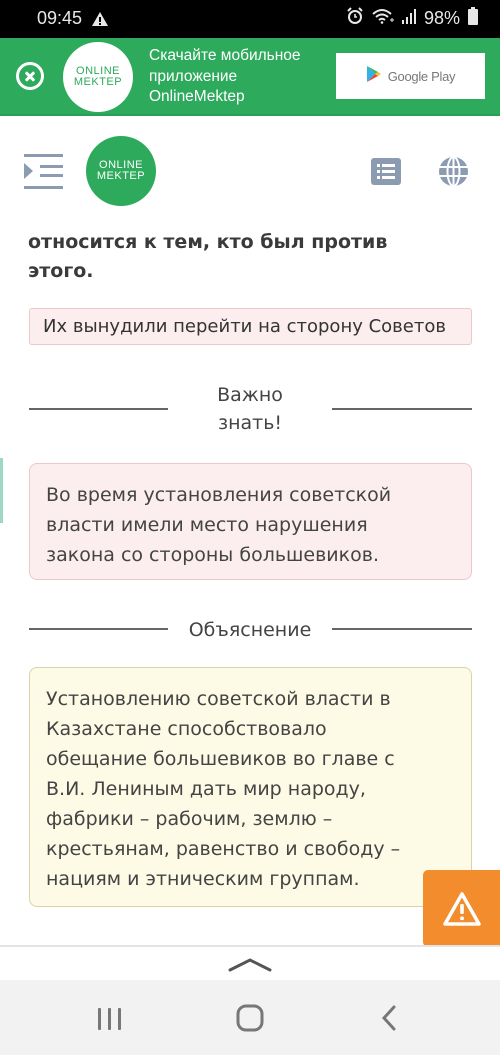 The image size is (500, 1055). I want to click on selected-answer-field: Их вынудили перейти на сторону Советов, so click(250, 326).